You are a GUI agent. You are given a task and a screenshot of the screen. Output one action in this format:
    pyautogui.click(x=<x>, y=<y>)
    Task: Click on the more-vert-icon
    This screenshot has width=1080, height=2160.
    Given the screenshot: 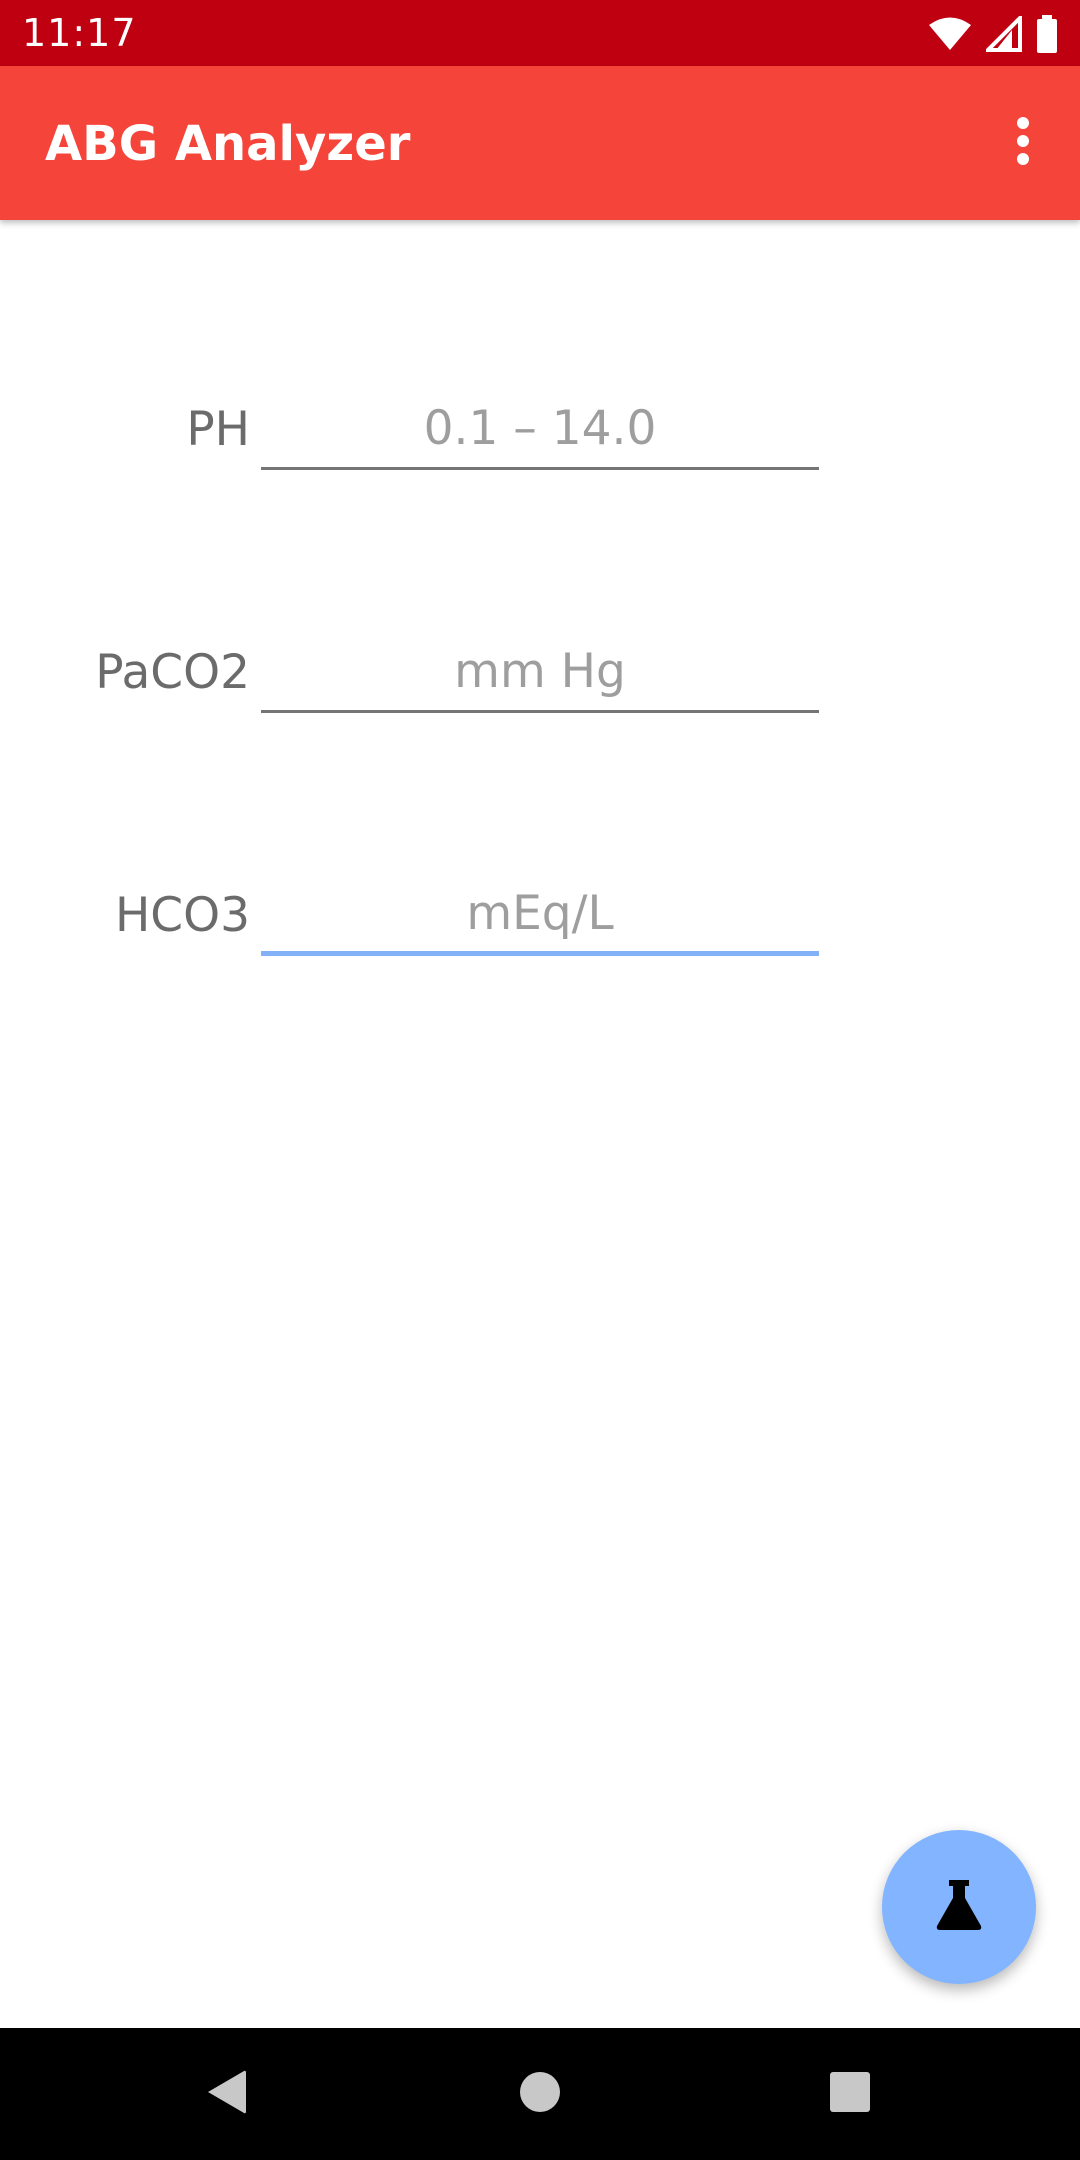 What is the action you would take?
    pyautogui.click(x=1023, y=143)
    